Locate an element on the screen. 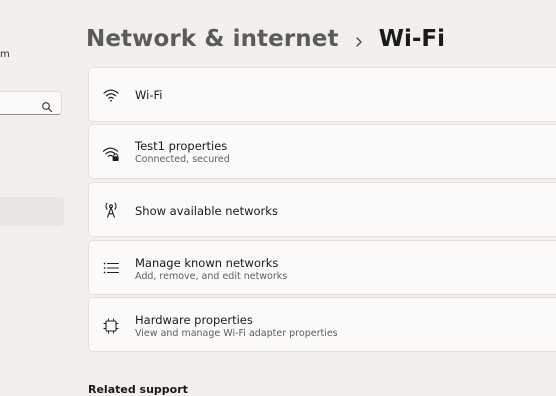  sidebar: m is located at coordinates (35, 194).